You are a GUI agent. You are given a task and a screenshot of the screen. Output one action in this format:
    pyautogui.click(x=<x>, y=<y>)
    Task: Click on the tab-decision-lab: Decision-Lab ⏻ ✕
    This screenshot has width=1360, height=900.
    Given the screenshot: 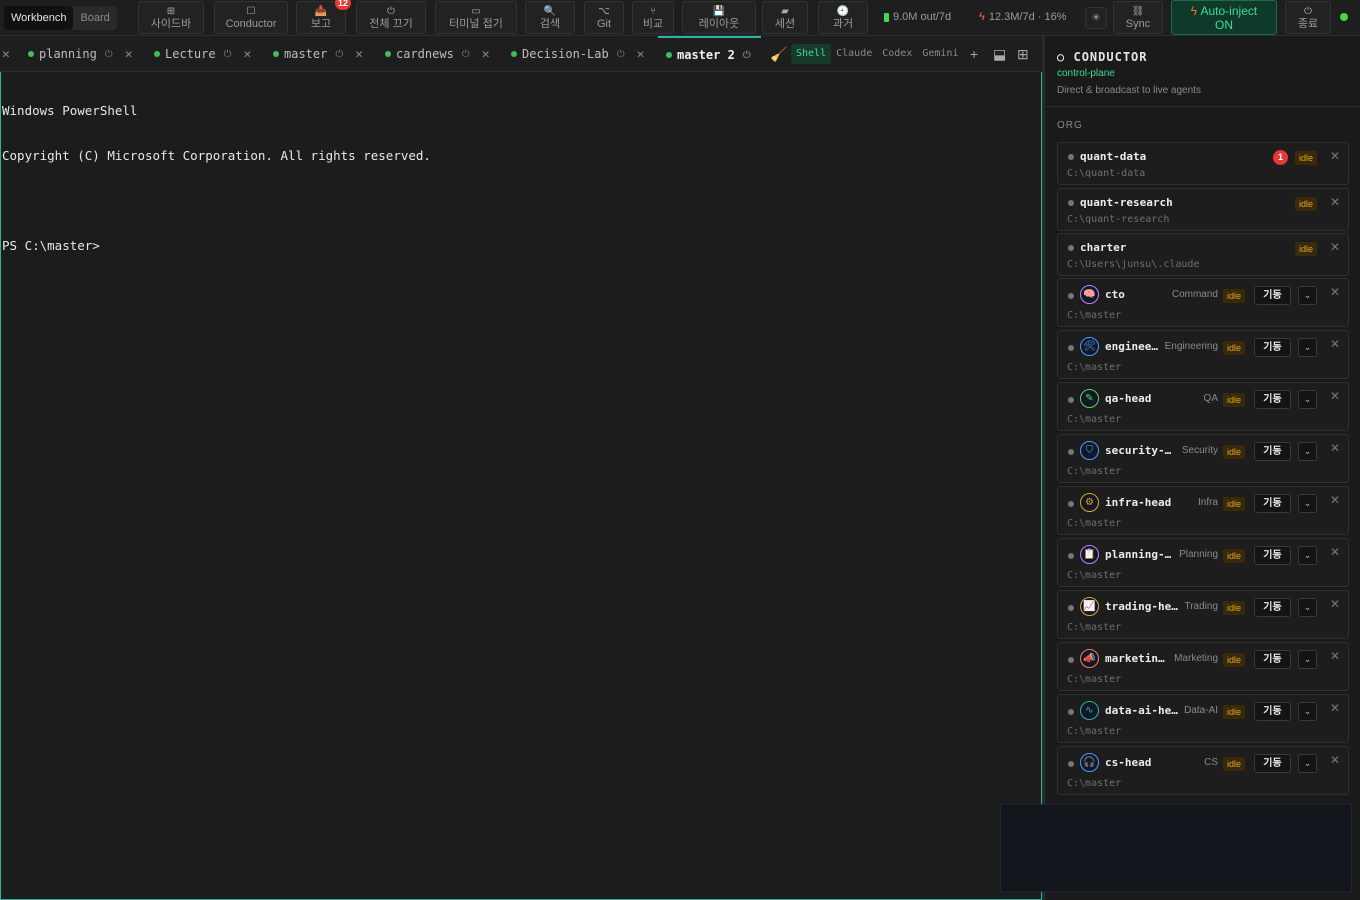 What is the action you would take?
    pyautogui.click(x=577, y=54)
    